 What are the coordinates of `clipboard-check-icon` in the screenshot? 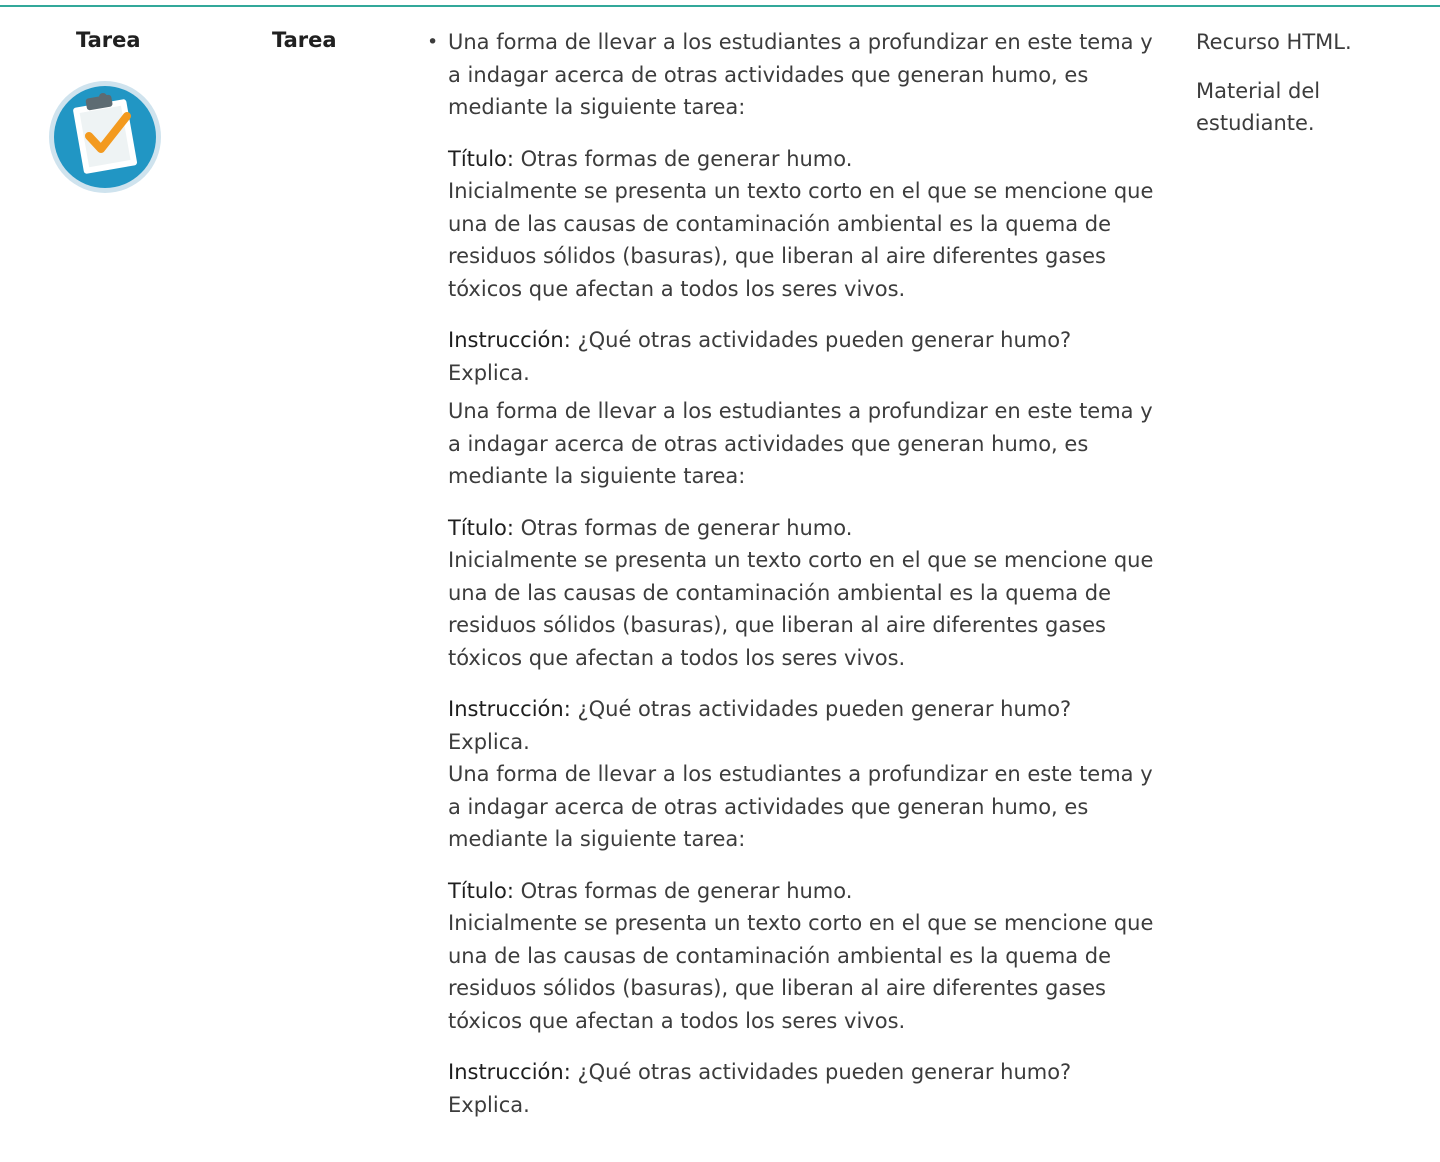 It's located at (105, 137).